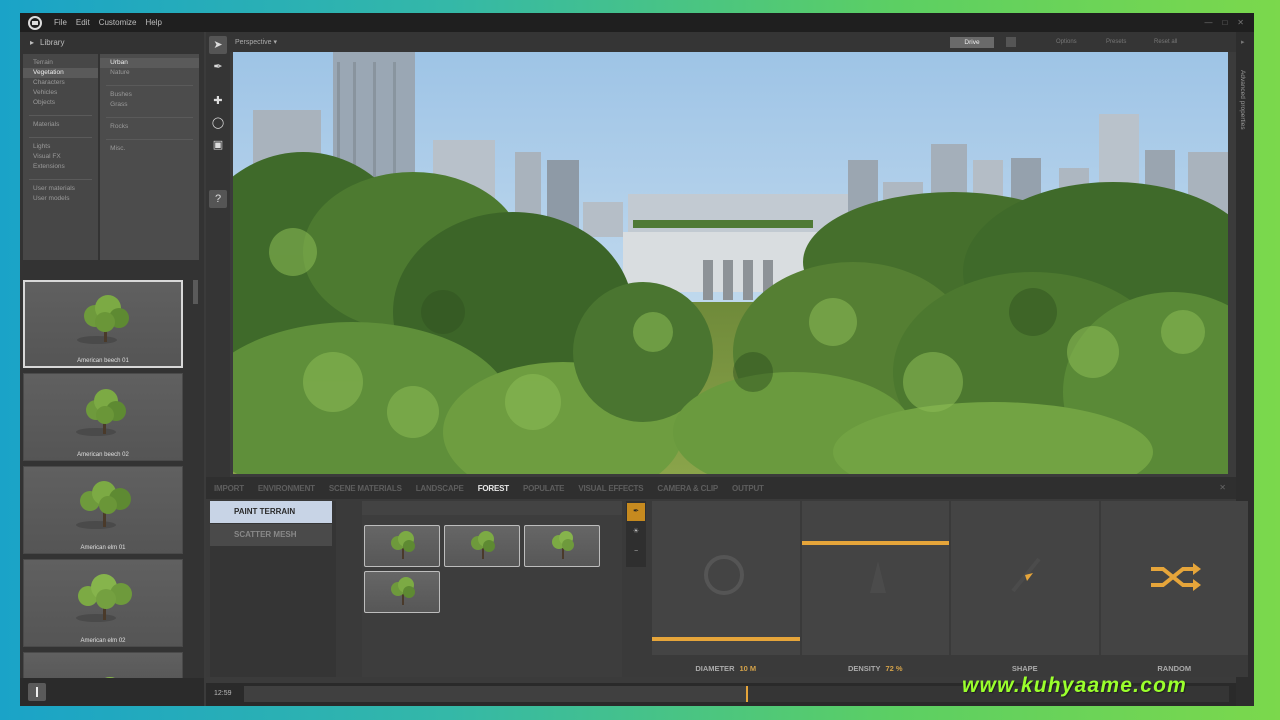  Describe the element at coordinates (1074, 685) in the screenshot. I see `watermark-text: www.kuhyaame.com` at that location.